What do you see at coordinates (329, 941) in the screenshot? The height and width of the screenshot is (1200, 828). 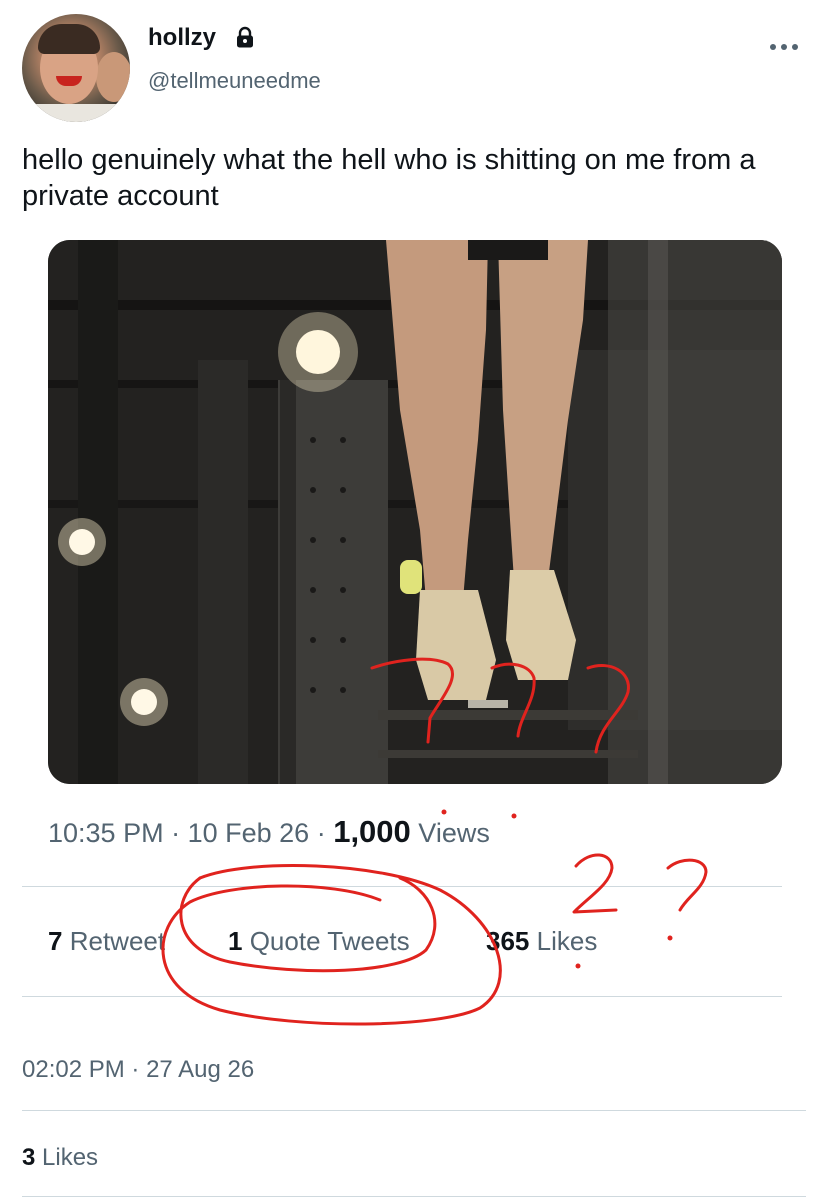 I see `quote-tweets-label: Quote Tweets` at bounding box center [329, 941].